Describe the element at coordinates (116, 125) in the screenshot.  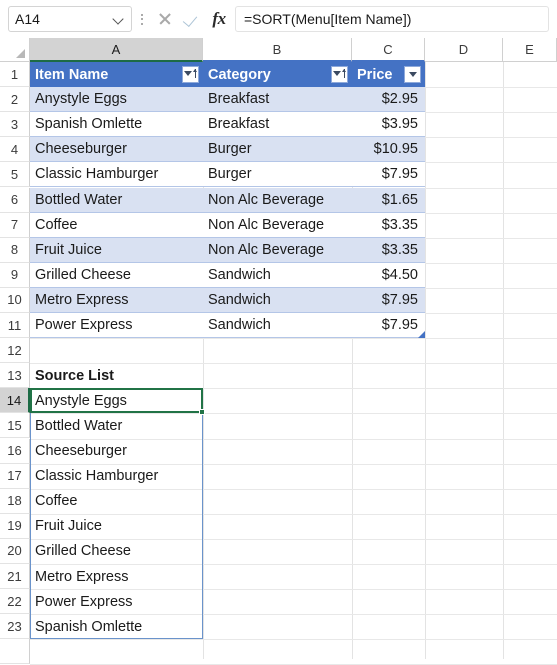
I see `table-cell-item-name: Spanish Omlette` at that location.